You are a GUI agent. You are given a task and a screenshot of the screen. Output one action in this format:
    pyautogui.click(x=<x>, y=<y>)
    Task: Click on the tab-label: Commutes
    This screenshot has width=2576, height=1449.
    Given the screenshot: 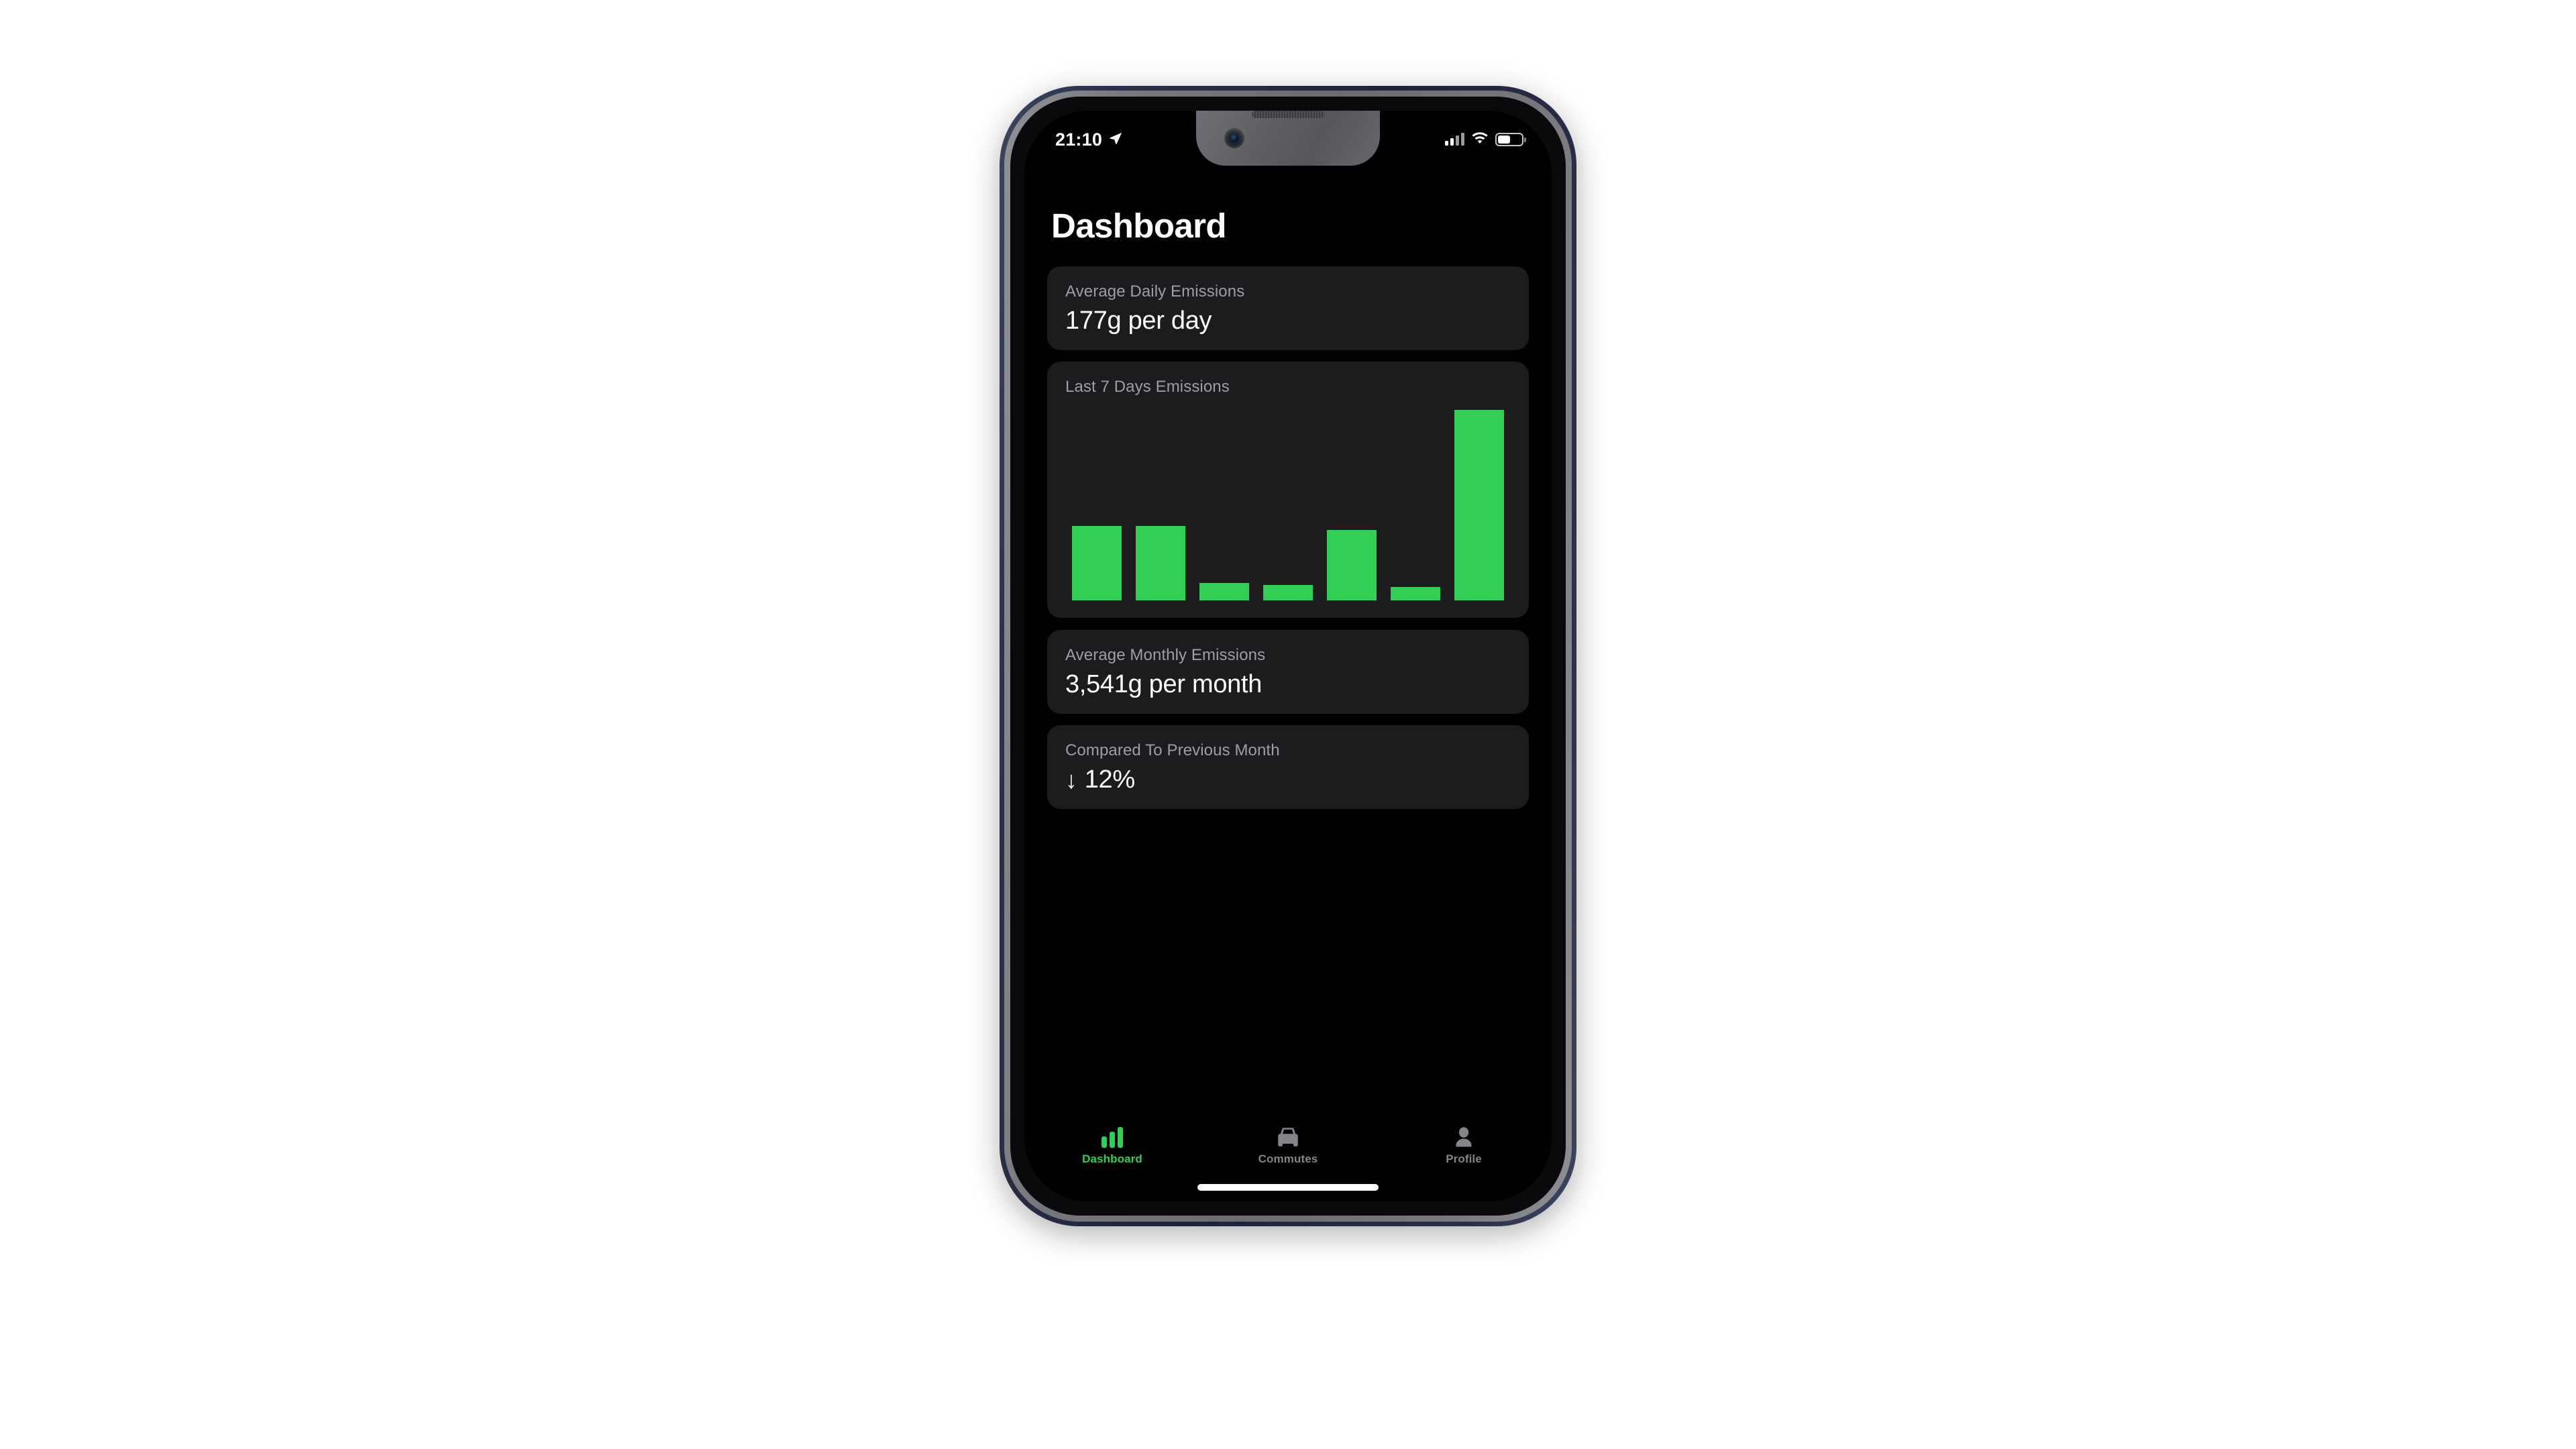 What is the action you would take?
    pyautogui.click(x=1288, y=1158)
    